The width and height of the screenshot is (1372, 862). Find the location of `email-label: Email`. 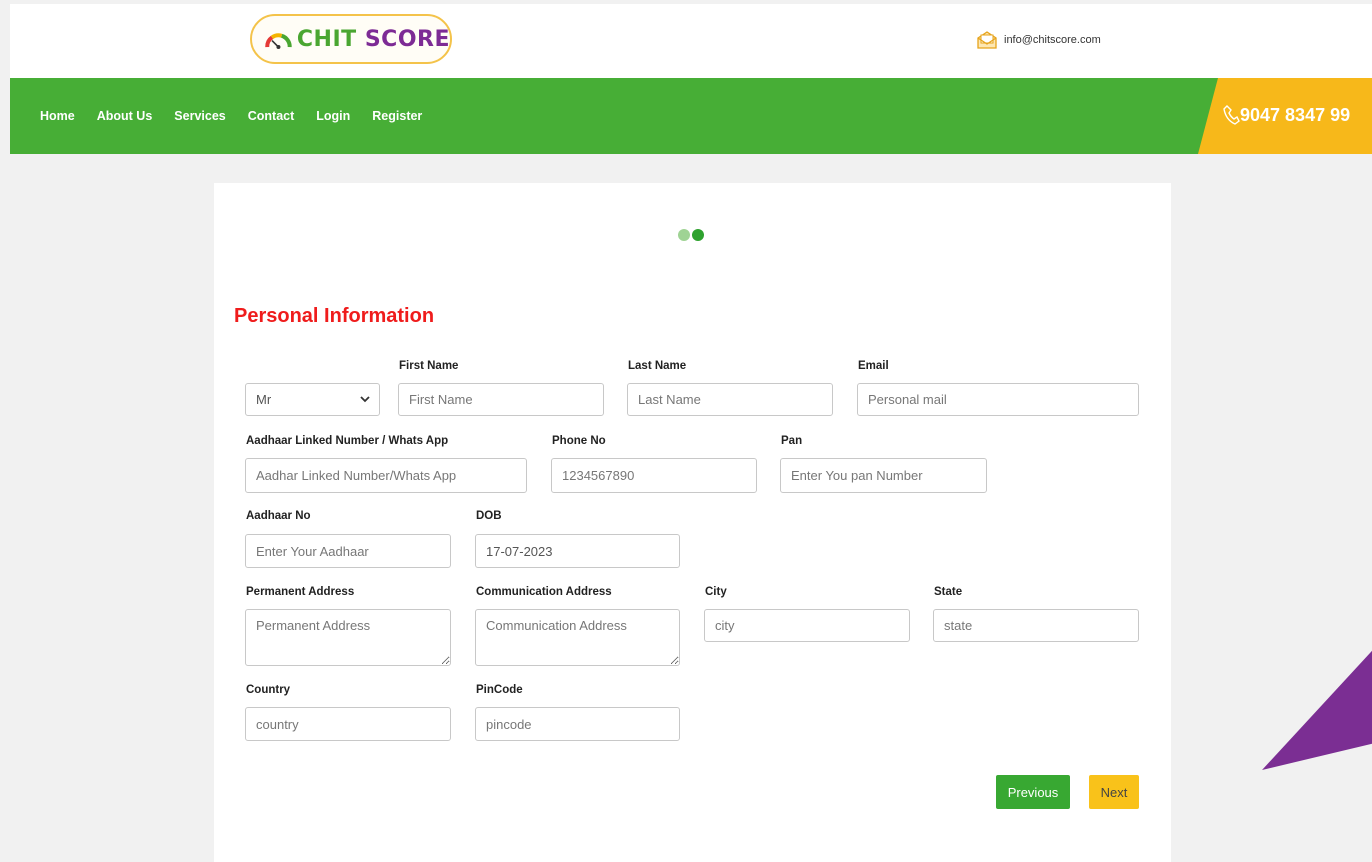

email-label: Email is located at coordinates (873, 366).